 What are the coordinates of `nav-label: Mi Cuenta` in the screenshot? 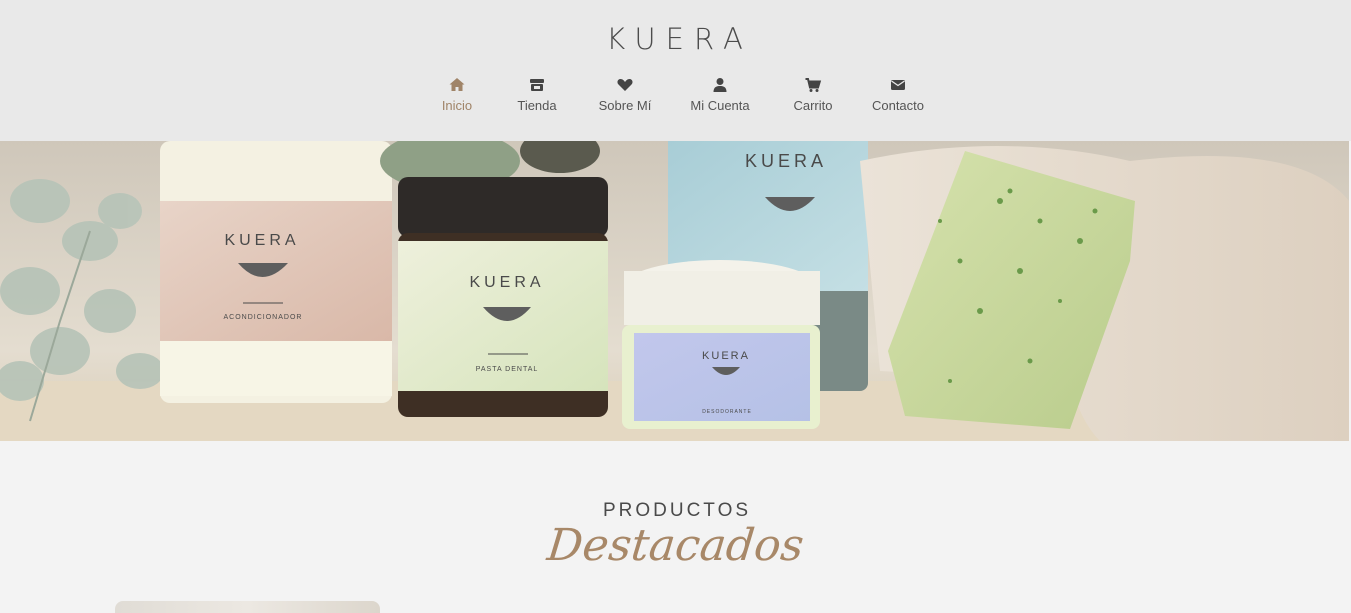 It's located at (720, 105).